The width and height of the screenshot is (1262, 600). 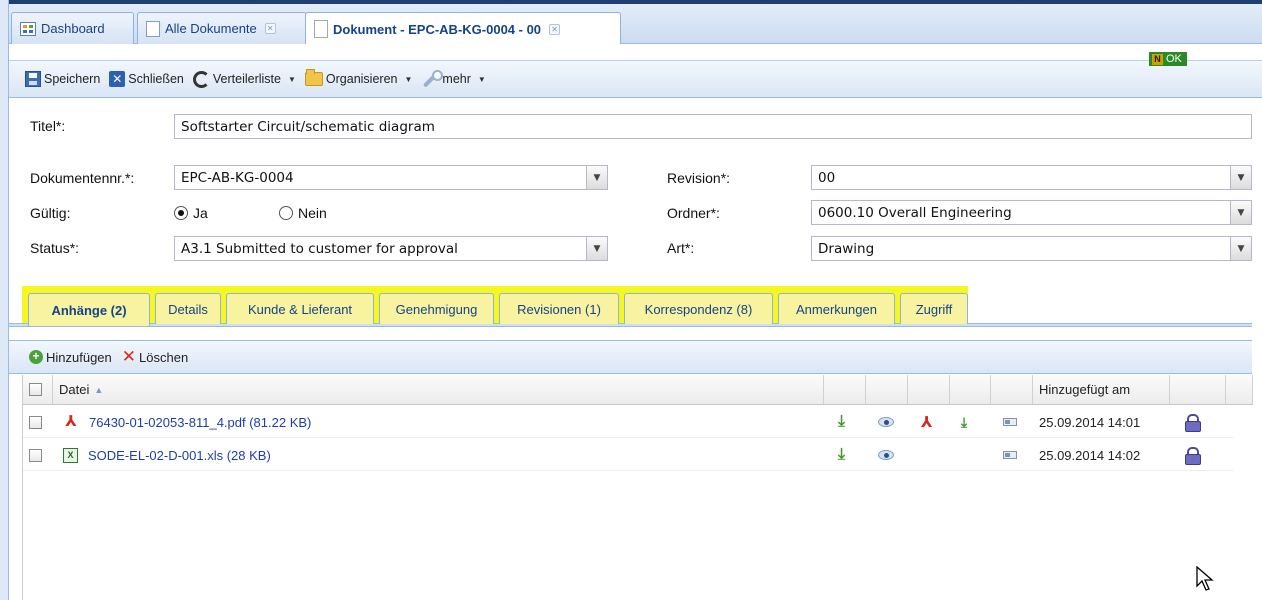 I want to click on status-badge-text: OK, so click(x=1174, y=59).